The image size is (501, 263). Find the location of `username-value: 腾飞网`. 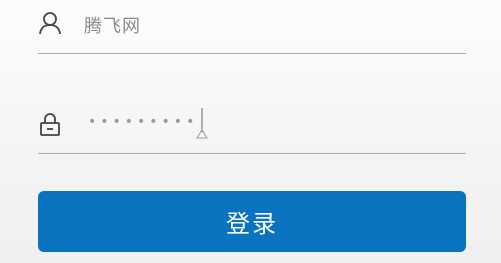

username-value: 腾飞网 is located at coordinates (112, 25).